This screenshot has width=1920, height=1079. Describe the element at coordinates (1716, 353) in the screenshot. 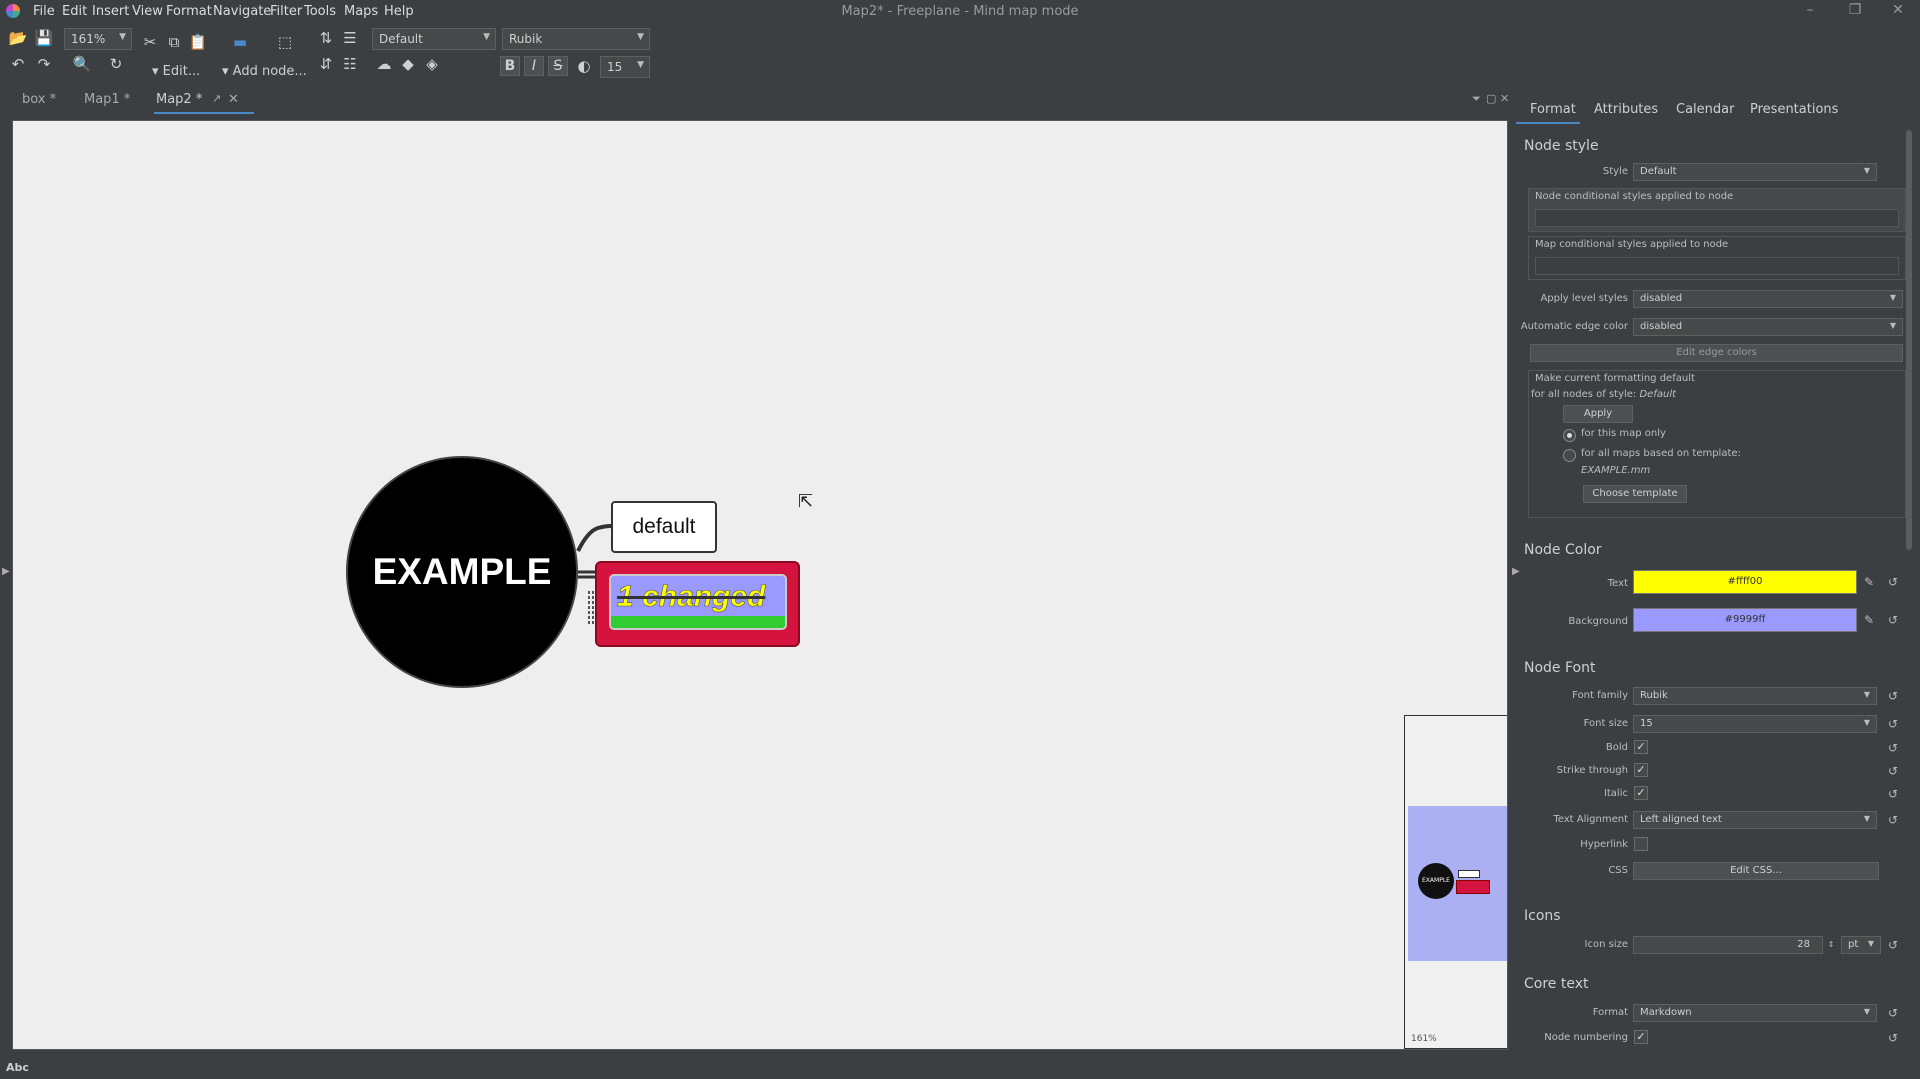

I see `edit-edge-colors-button: Edit edge colors` at that location.